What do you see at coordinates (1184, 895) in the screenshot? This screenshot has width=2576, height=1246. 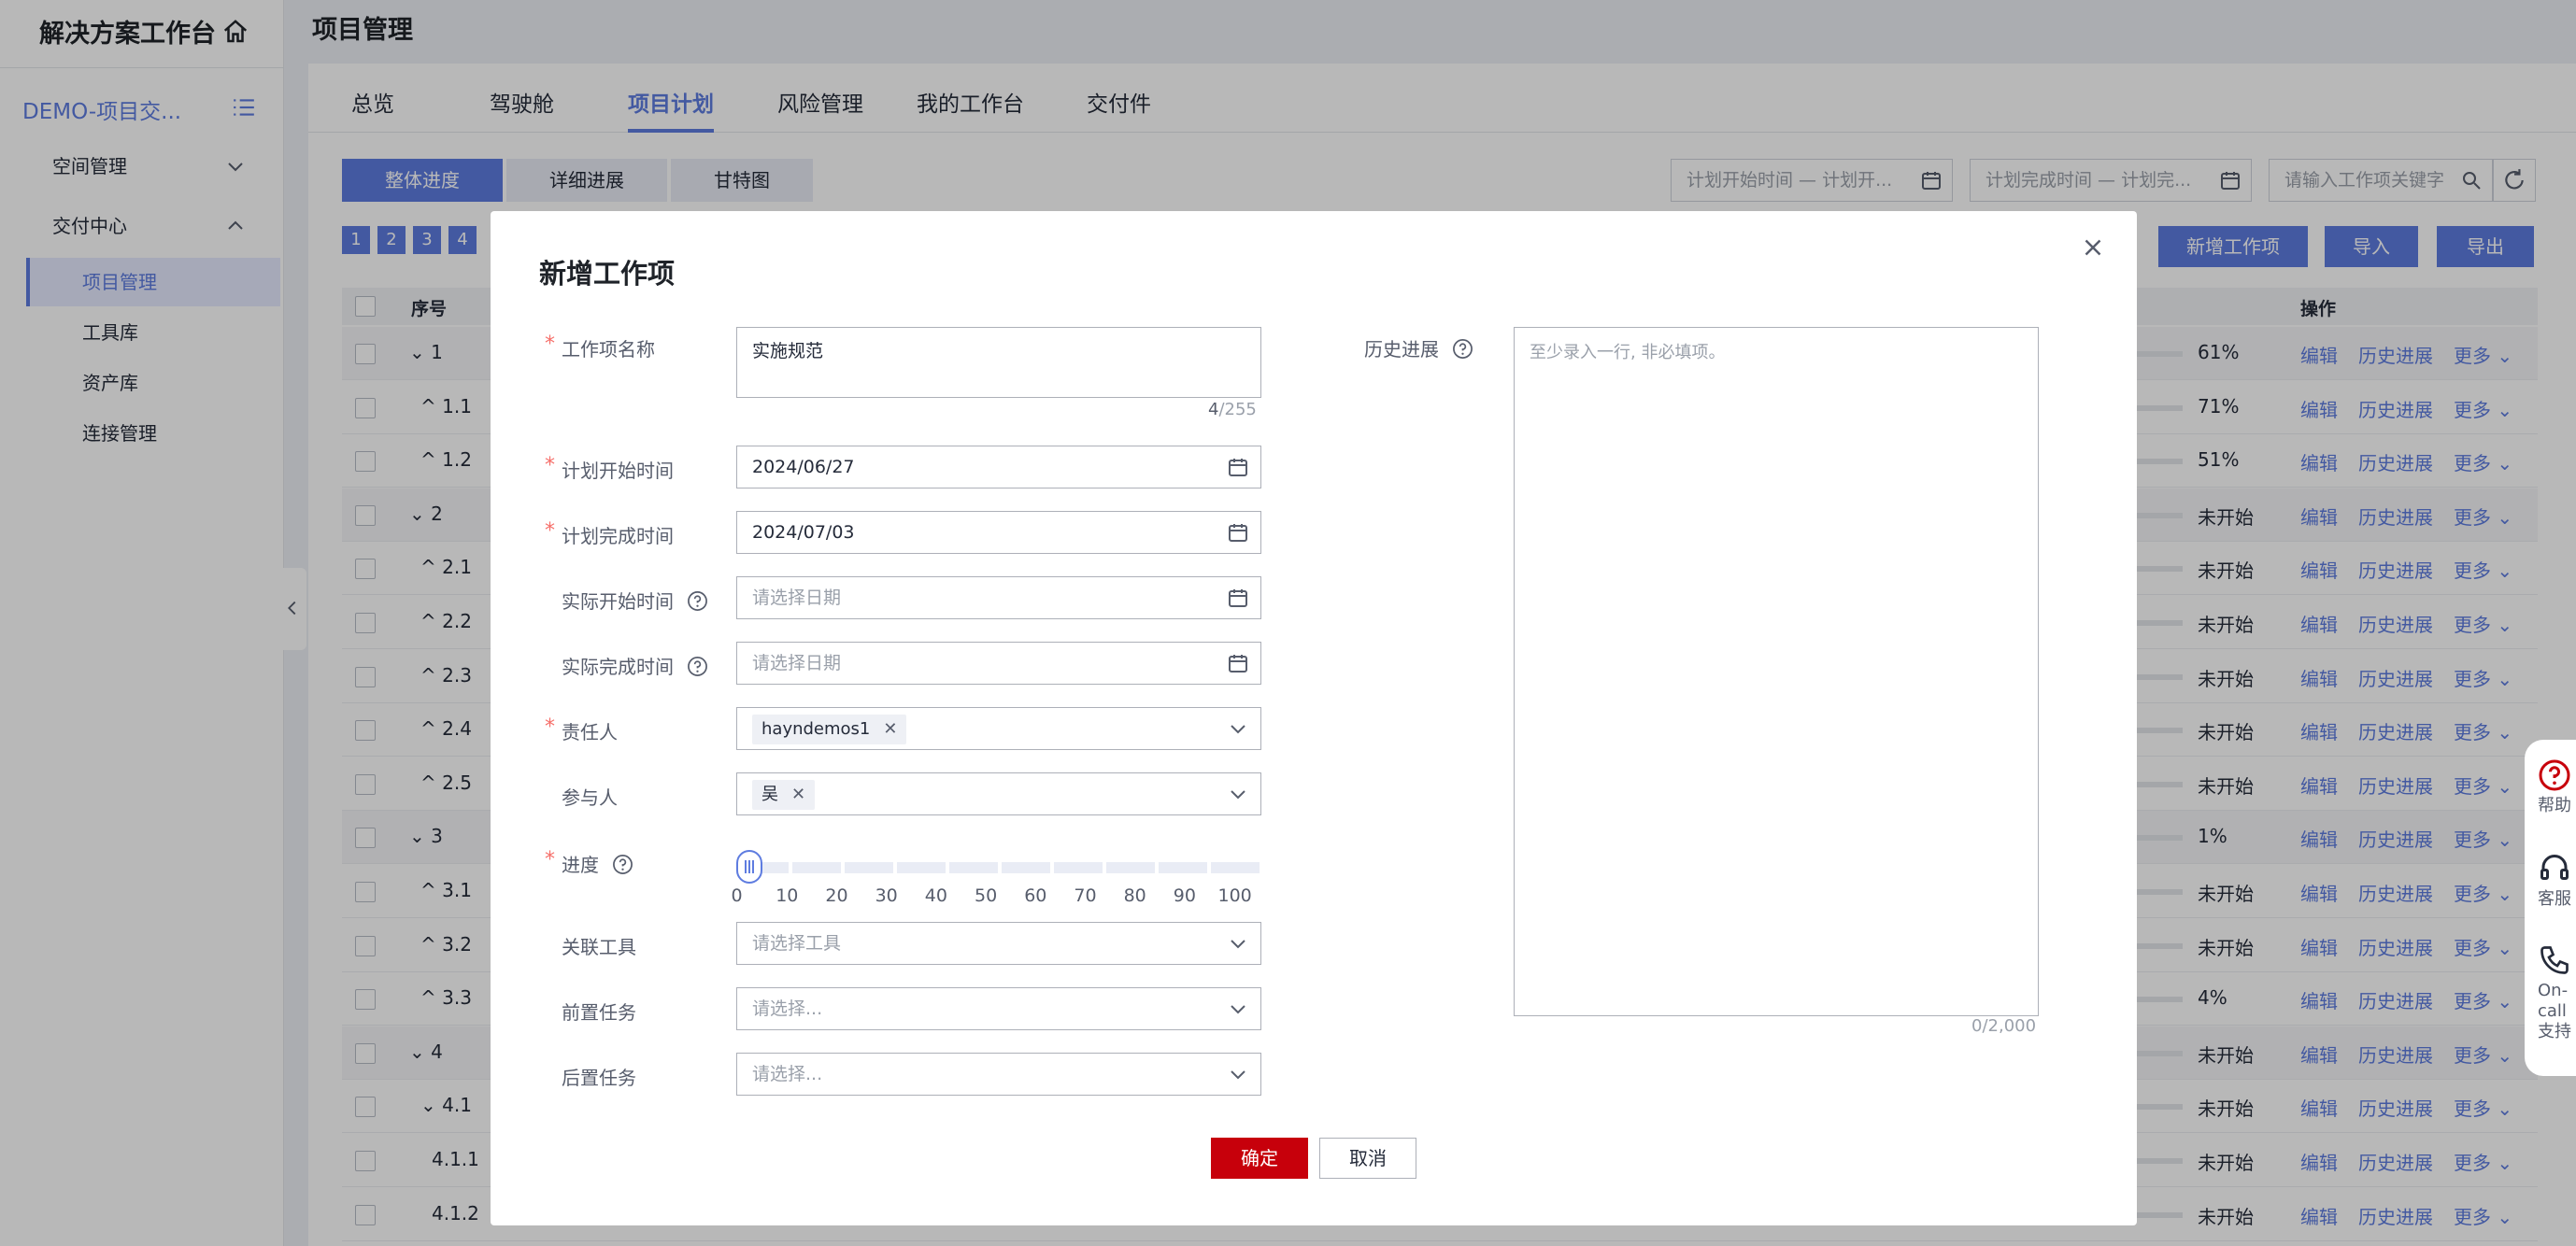 I see `progress-tick-label: 90` at bounding box center [1184, 895].